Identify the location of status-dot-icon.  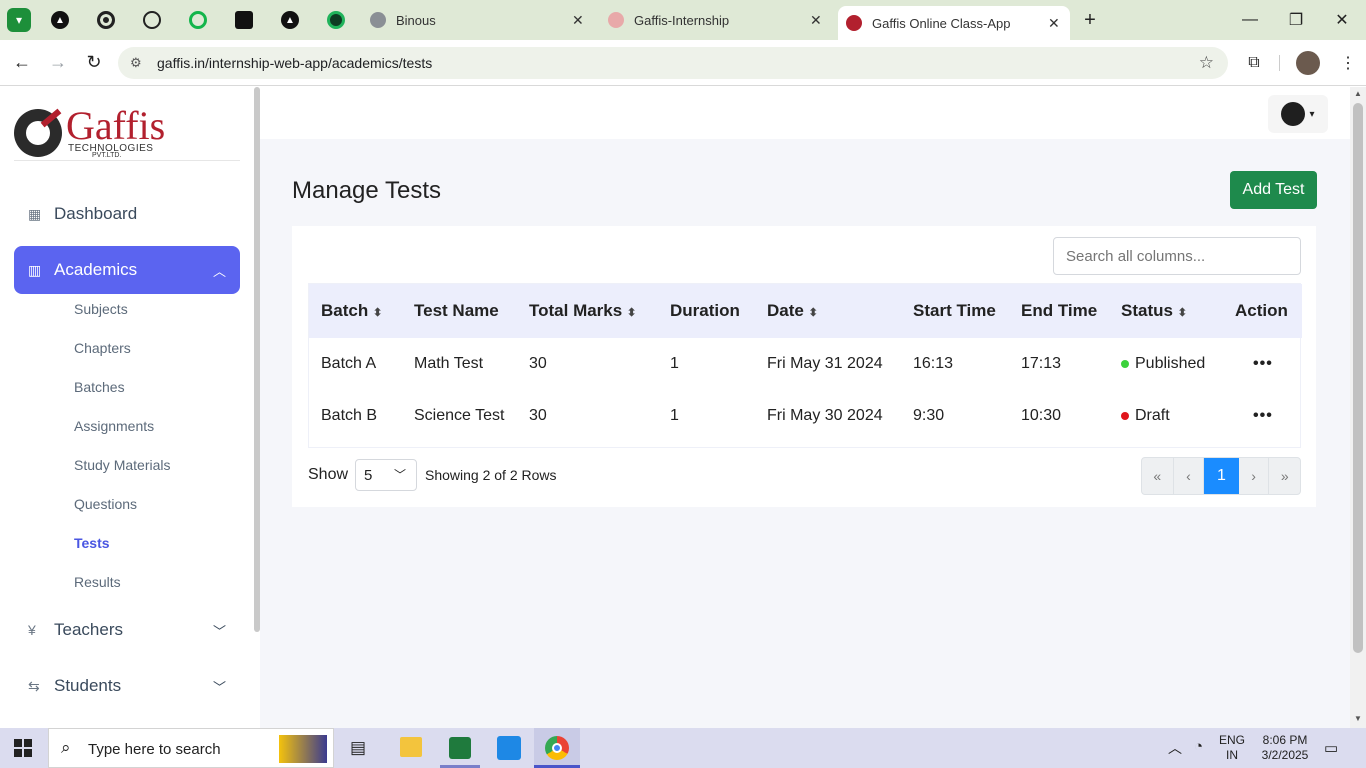
(1125, 415).